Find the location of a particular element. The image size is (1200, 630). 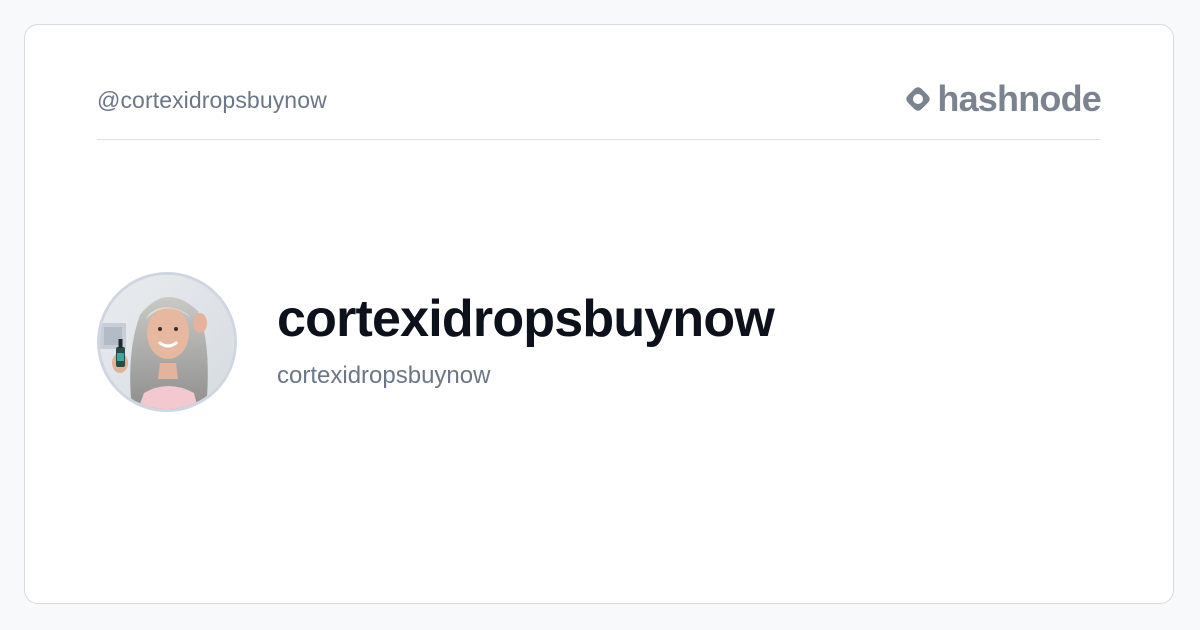

avatar-photo is located at coordinates (167, 342).